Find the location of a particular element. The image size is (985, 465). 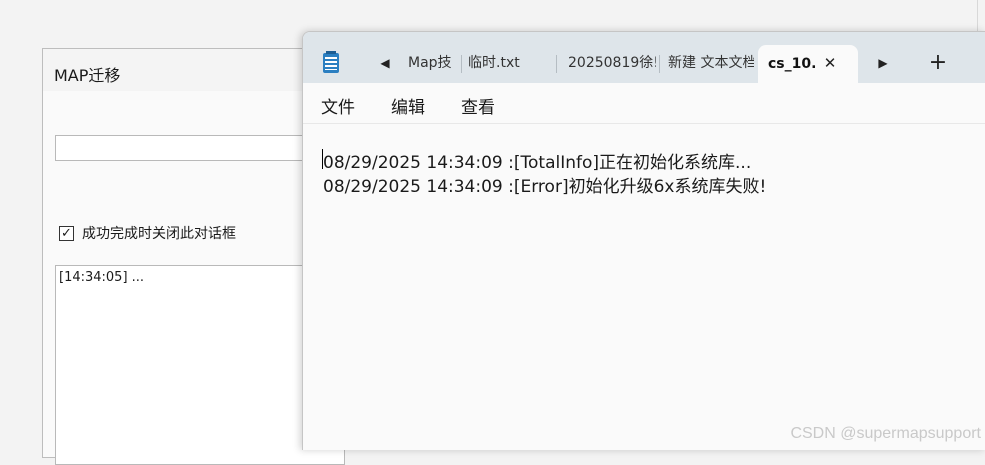

menu-edit: 编辑 is located at coordinates (408, 105).